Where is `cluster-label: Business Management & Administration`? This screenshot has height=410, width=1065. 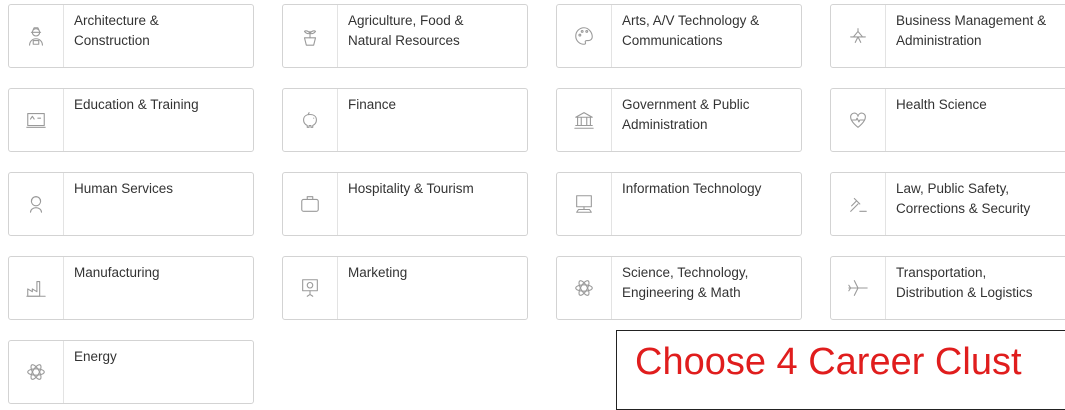 cluster-label: Business Management & Administration is located at coordinates (971, 30).